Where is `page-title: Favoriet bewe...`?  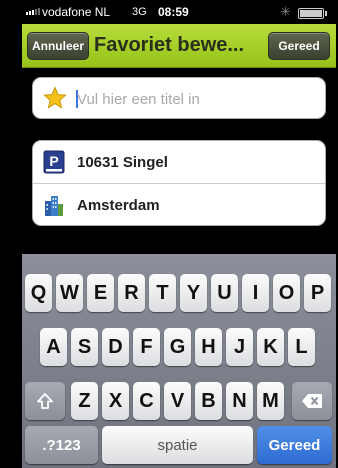 page-title: Favoriet bewe... is located at coordinates (169, 45).